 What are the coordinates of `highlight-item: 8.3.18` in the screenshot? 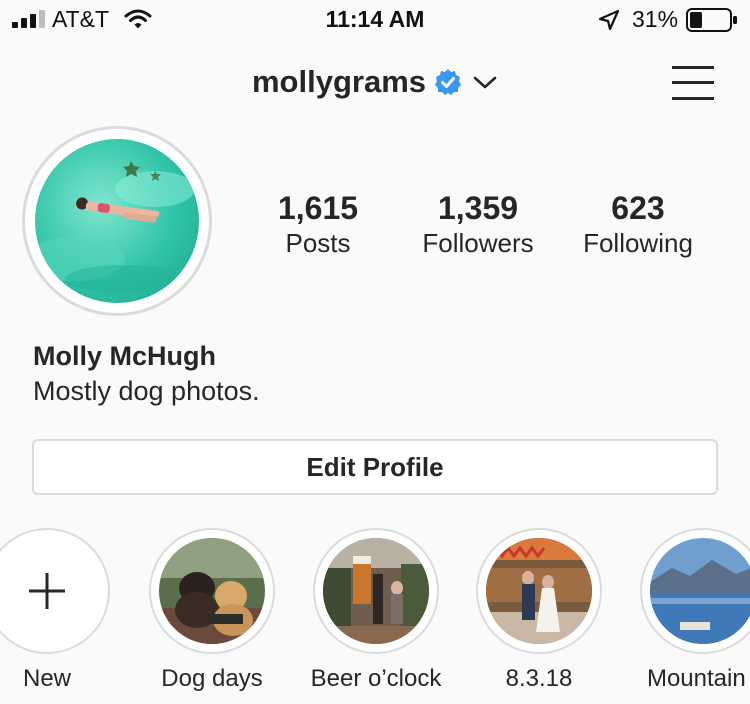 It's located at (539, 616).